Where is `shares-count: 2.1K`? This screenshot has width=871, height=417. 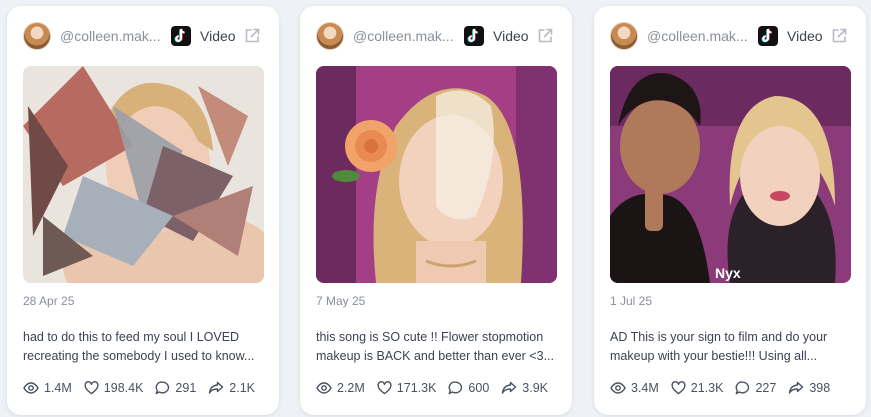
shares-count: 2.1K is located at coordinates (242, 388).